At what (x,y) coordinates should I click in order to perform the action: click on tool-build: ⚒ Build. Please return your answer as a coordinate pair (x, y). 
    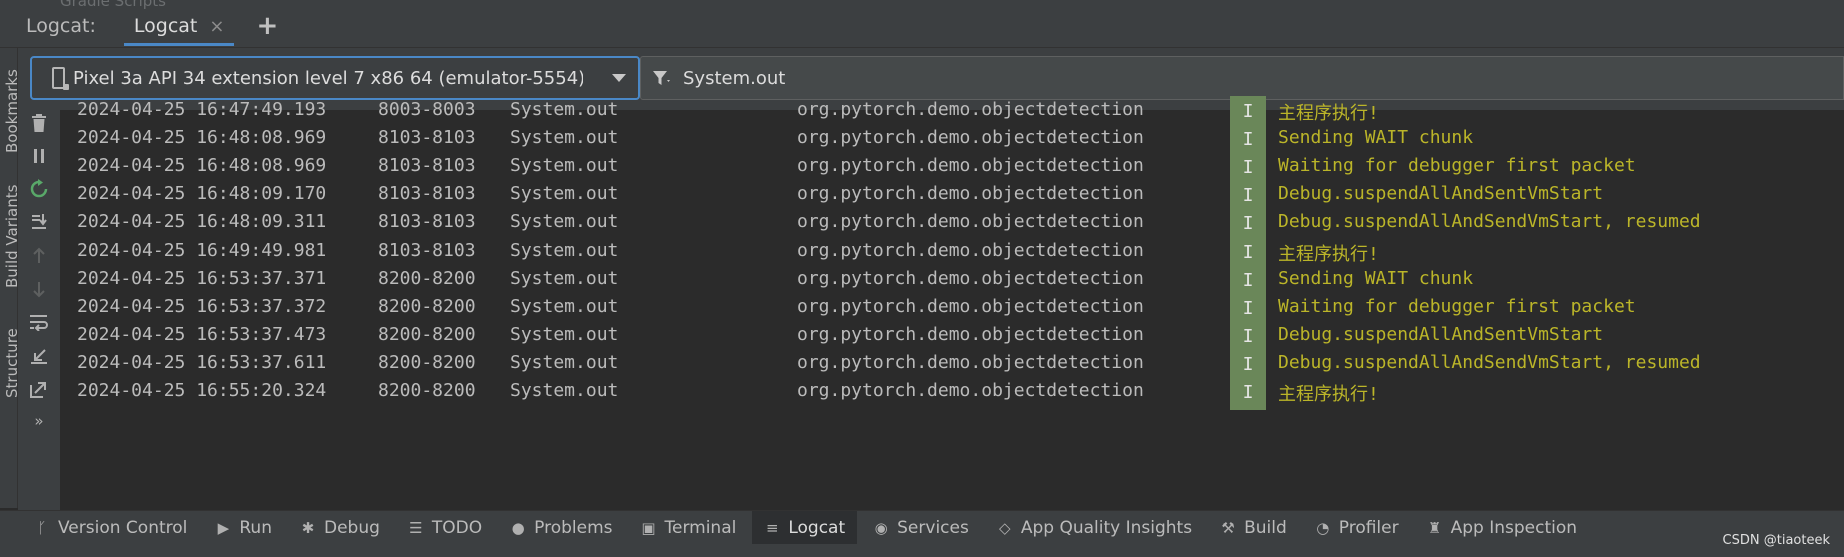
    Looking at the image, I should click on (1253, 528).